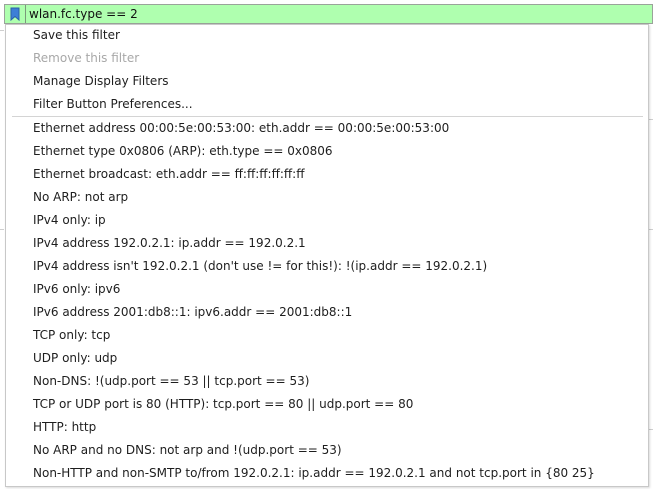  Describe the element at coordinates (328, 14) in the screenshot. I see `display-filter-bar: wlan.fc.type == 2` at that location.